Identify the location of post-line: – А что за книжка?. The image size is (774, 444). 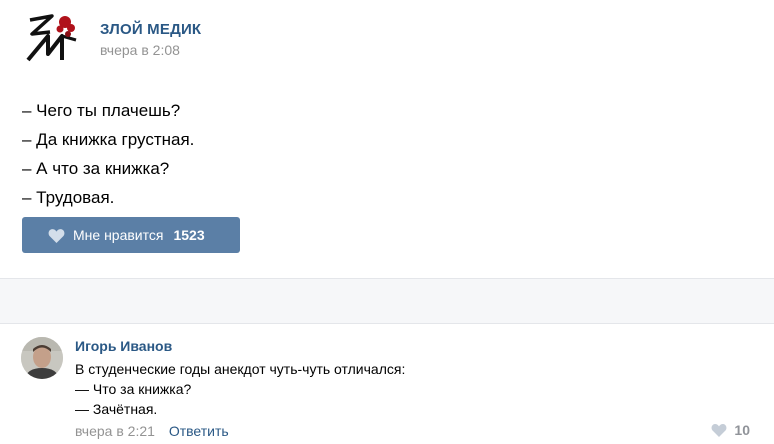
(96, 168).